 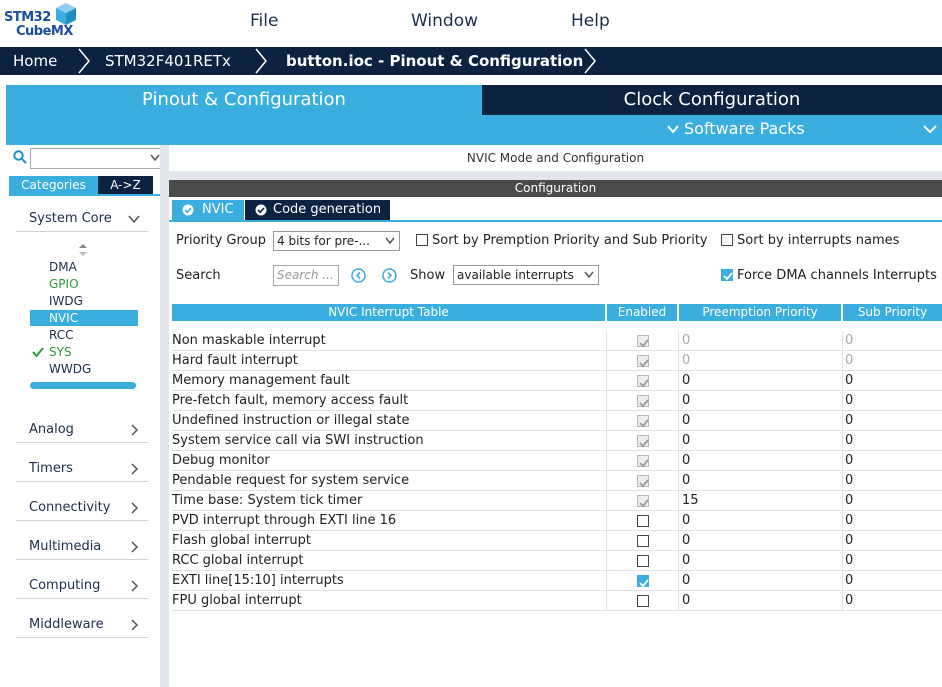 What do you see at coordinates (727, 275) in the screenshot?
I see `force-dma-checkbox` at bounding box center [727, 275].